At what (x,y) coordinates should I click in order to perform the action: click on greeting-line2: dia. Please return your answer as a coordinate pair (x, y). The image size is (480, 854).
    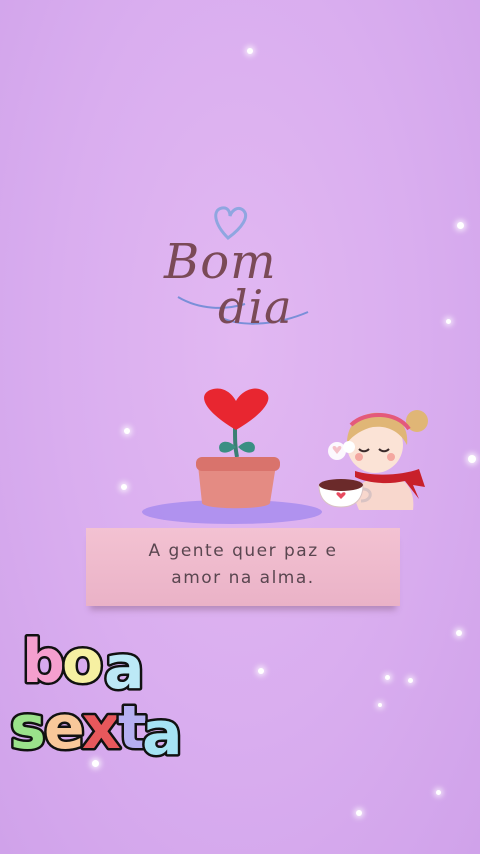
    Looking at the image, I should click on (255, 307).